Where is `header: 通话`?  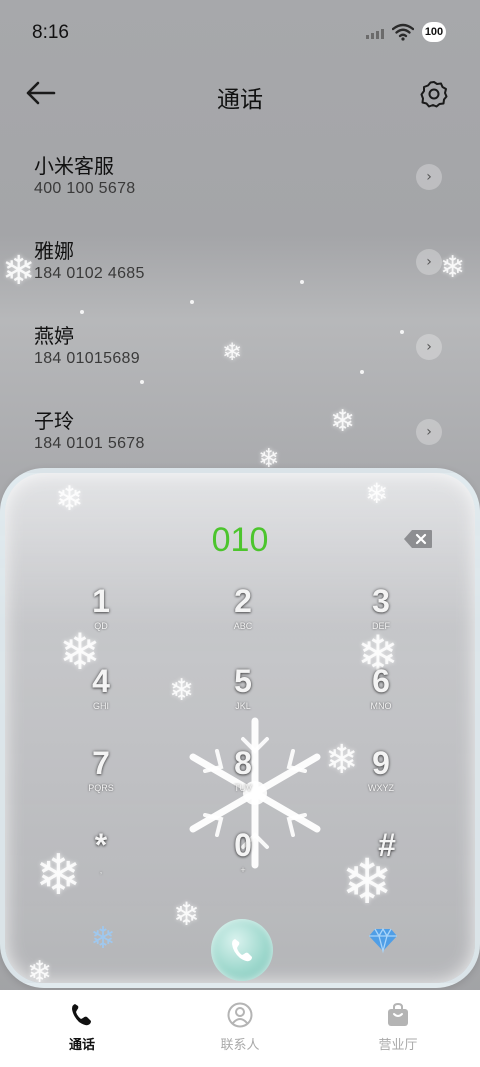 header: 通话 is located at coordinates (240, 94).